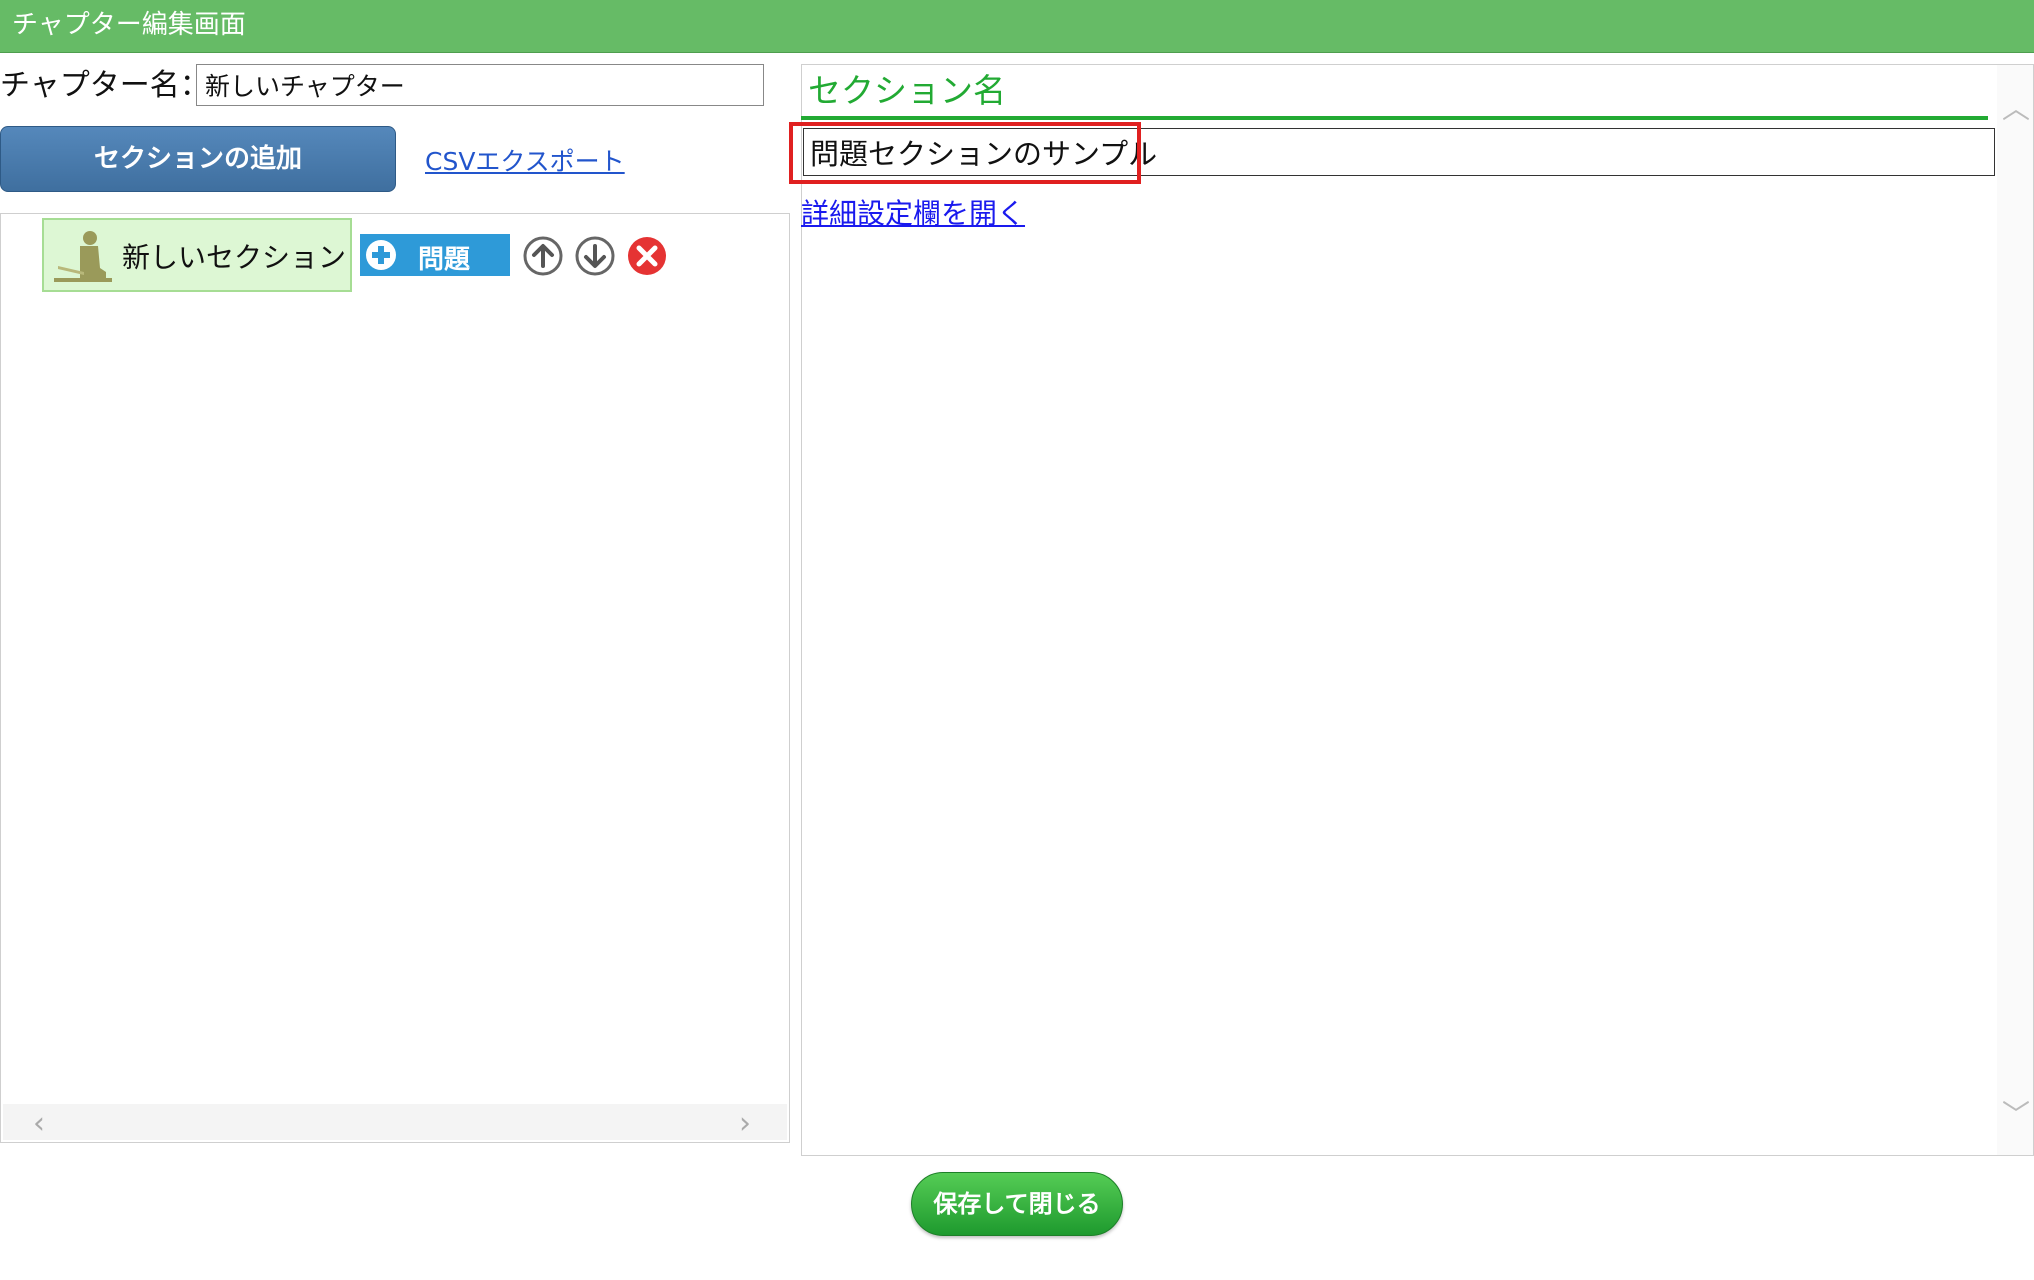 Image resolution: width=2034 pixels, height=1280 pixels. I want to click on heading-underline, so click(1394, 118).